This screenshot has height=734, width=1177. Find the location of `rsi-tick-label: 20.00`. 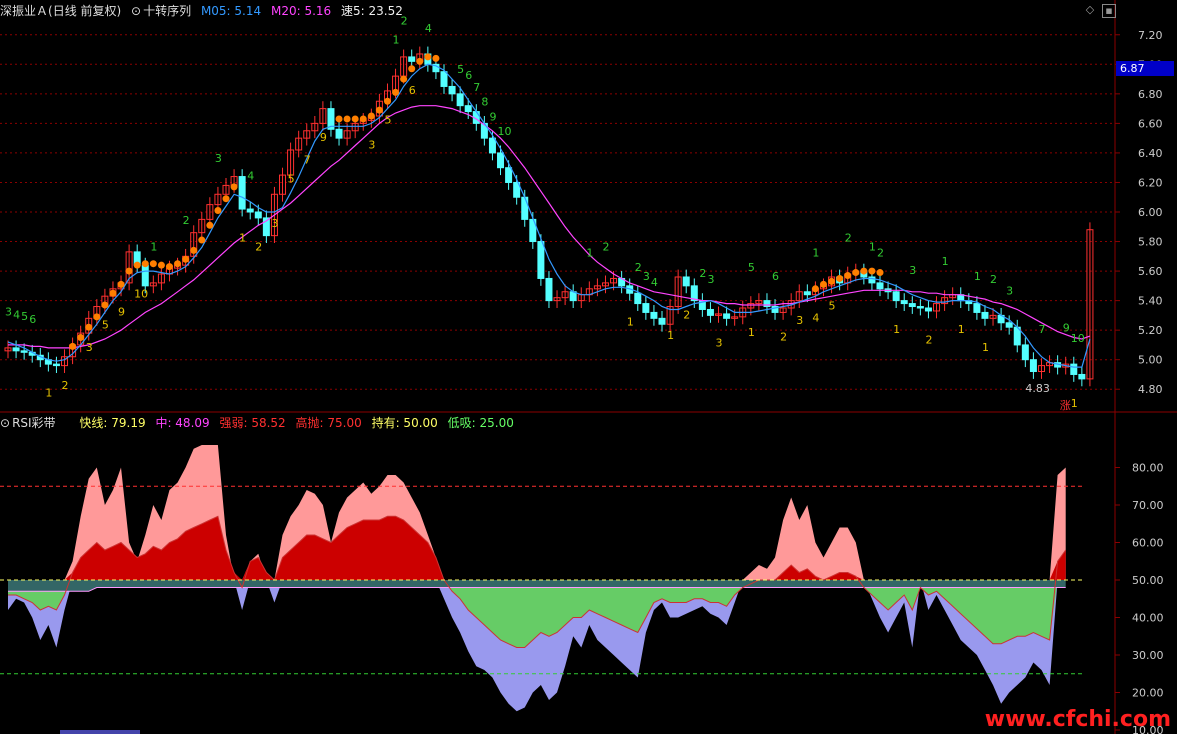

rsi-tick-label: 20.00 is located at coordinates (1148, 693).